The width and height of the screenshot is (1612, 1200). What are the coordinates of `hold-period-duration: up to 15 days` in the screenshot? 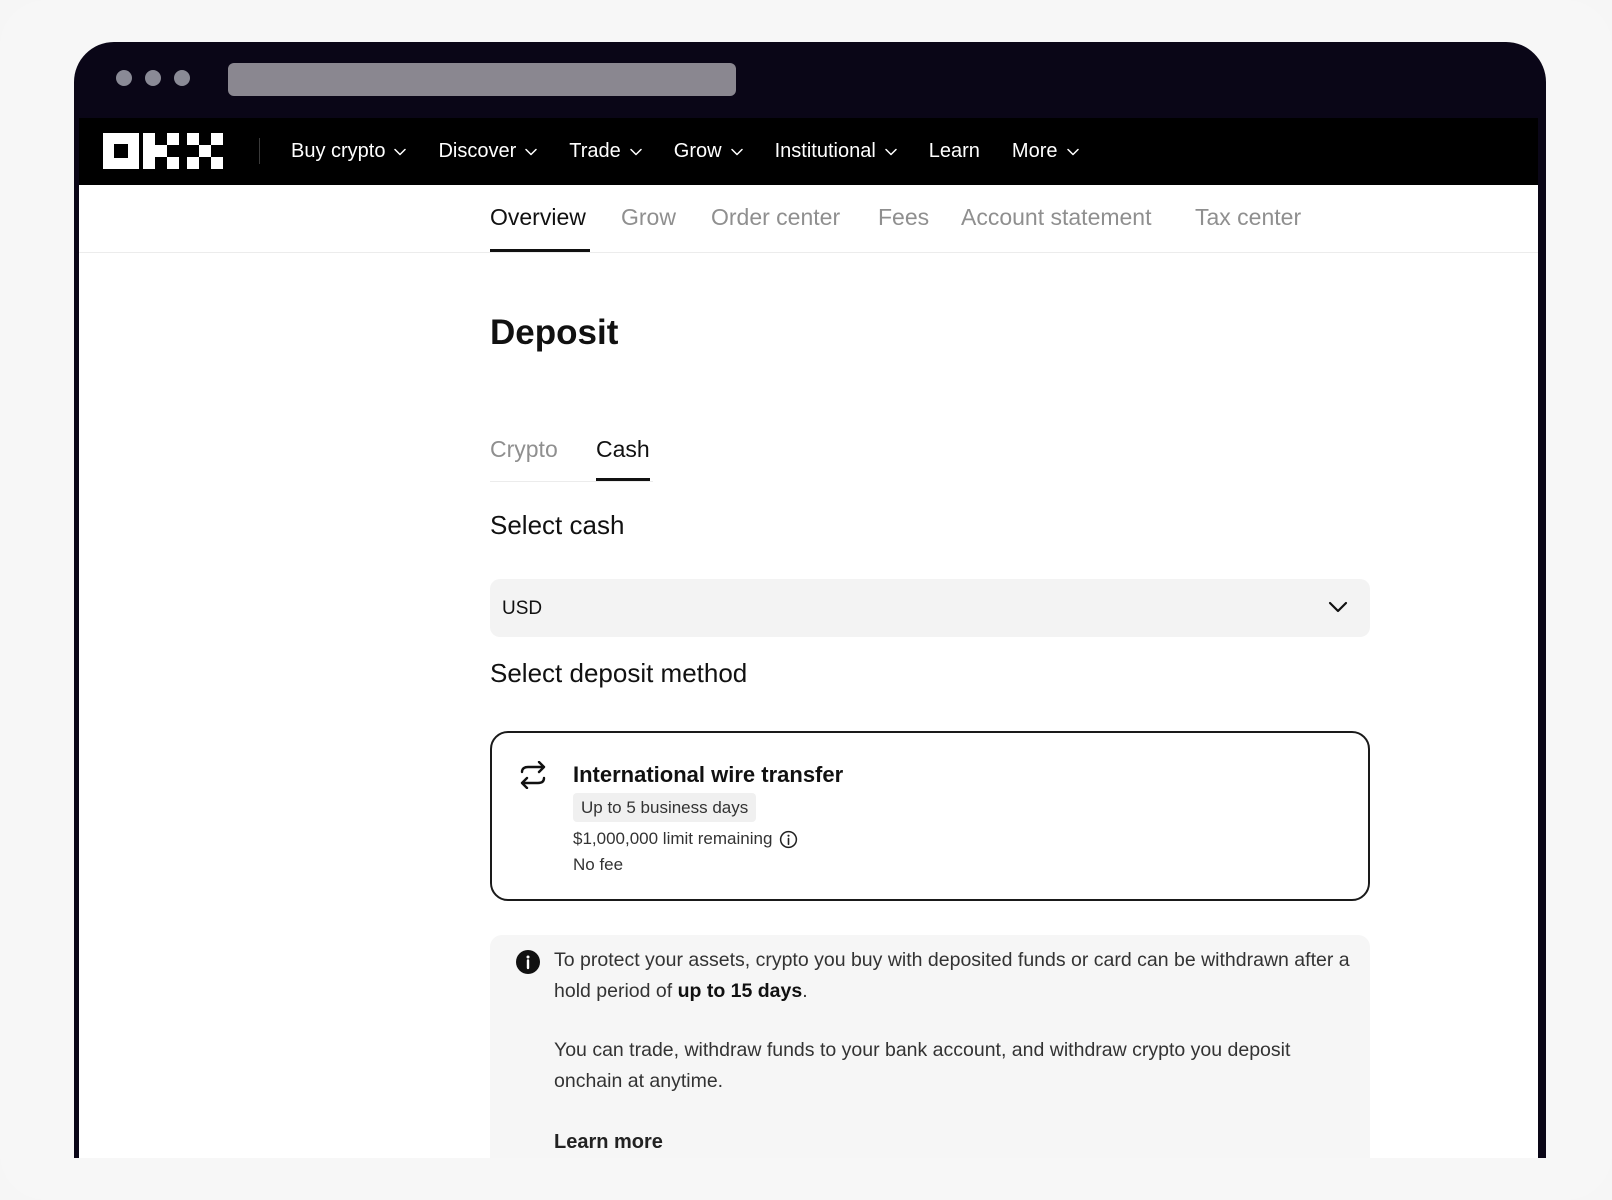 It's located at (740, 991).